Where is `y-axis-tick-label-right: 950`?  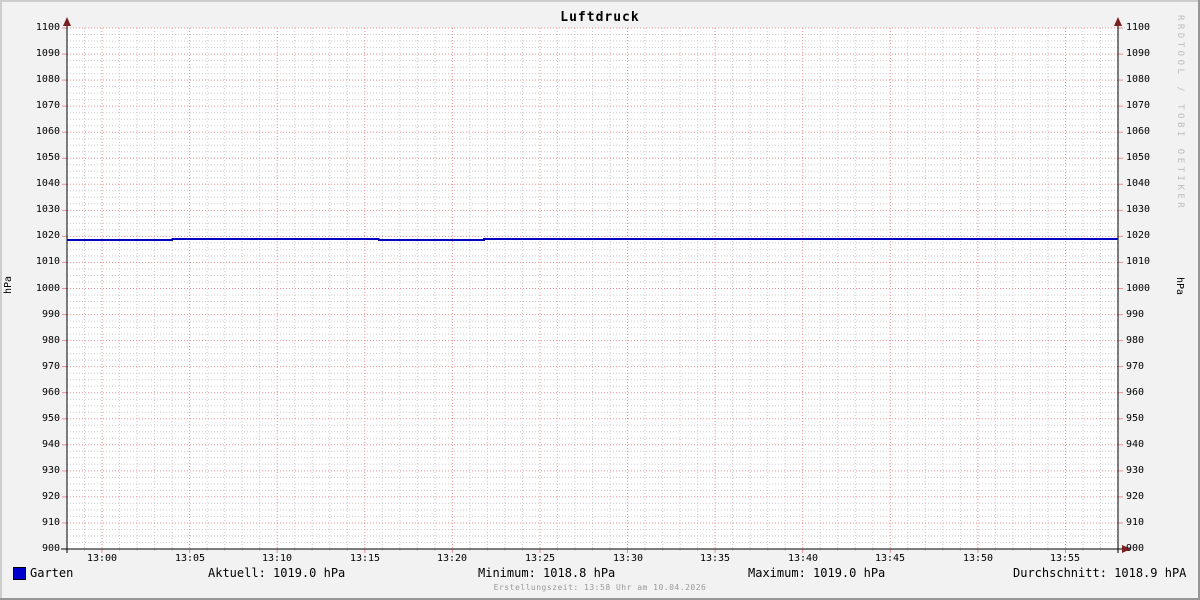 y-axis-tick-label-right: 950 is located at coordinates (1135, 418).